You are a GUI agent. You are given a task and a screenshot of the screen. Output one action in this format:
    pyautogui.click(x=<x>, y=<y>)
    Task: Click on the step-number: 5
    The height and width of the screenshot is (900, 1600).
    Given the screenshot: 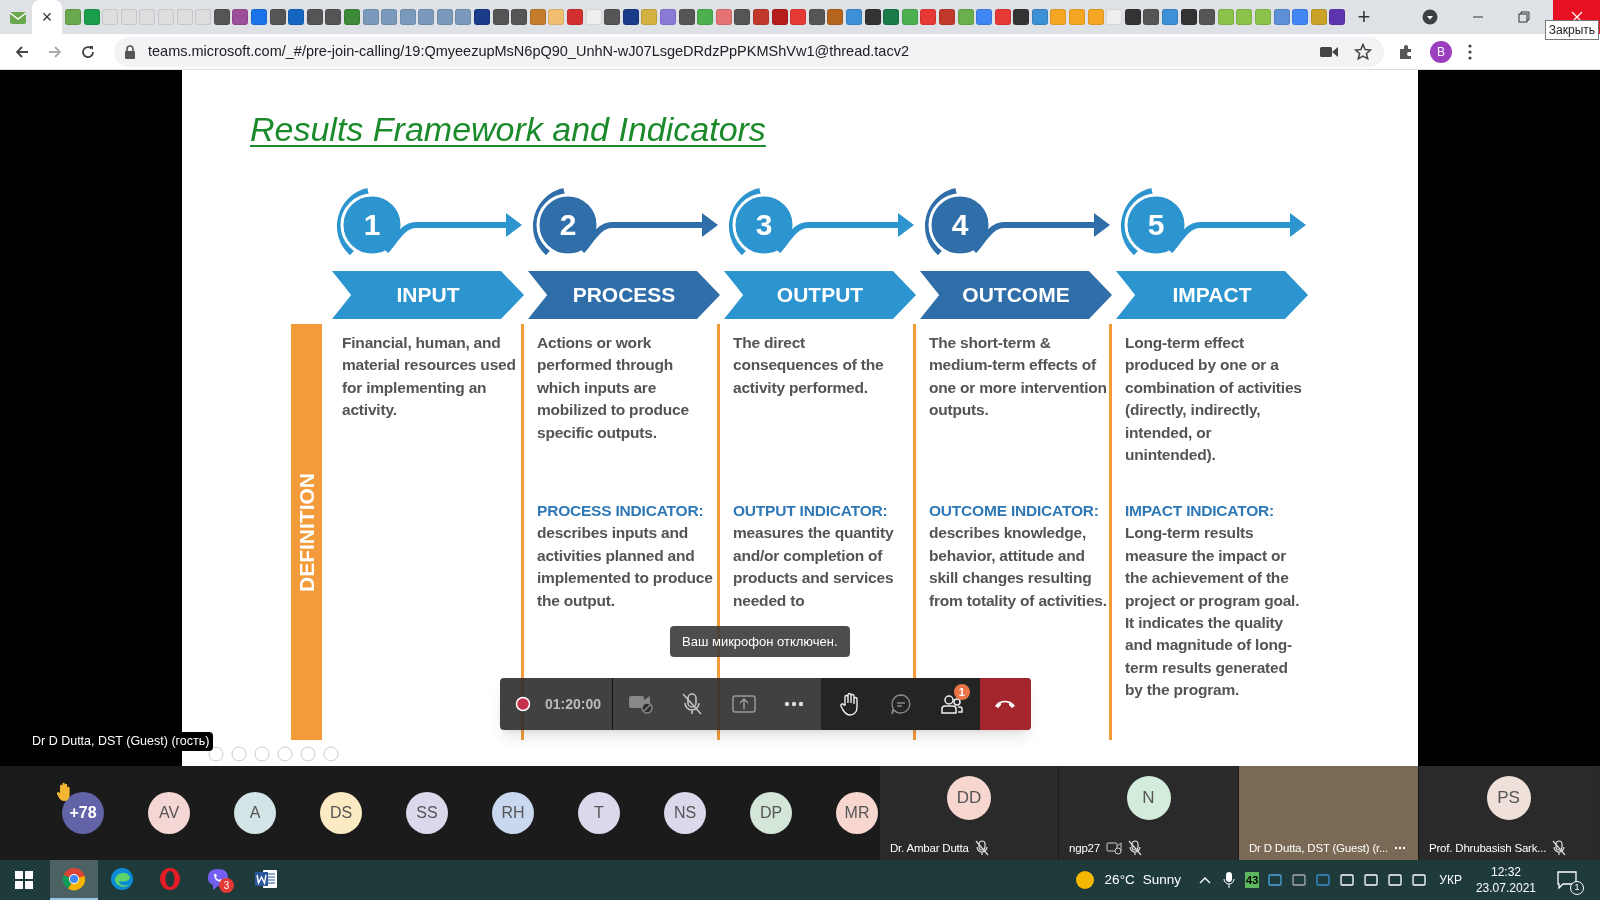 What is the action you would take?
    pyautogui.click(x=1156, y=225)
    